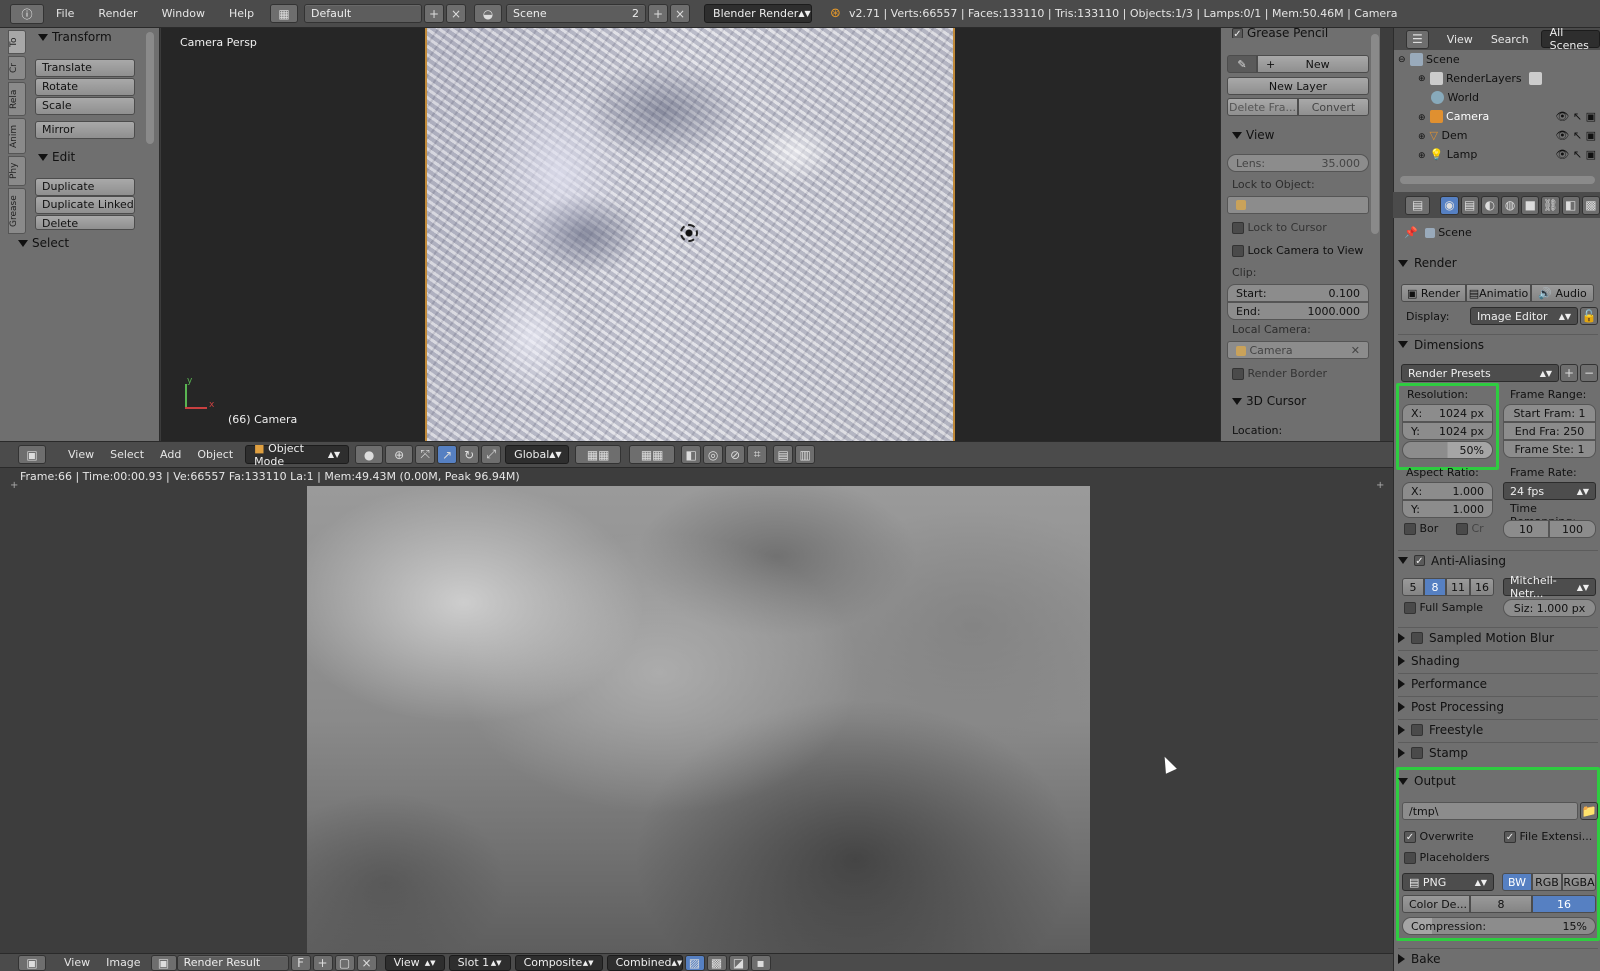 Image resolution: width=1600 pixels, height=971 pixels. Describe the element at coordinates (694, 962) in the screenshot. I see `display-rgb-icon: ▨` at that location.